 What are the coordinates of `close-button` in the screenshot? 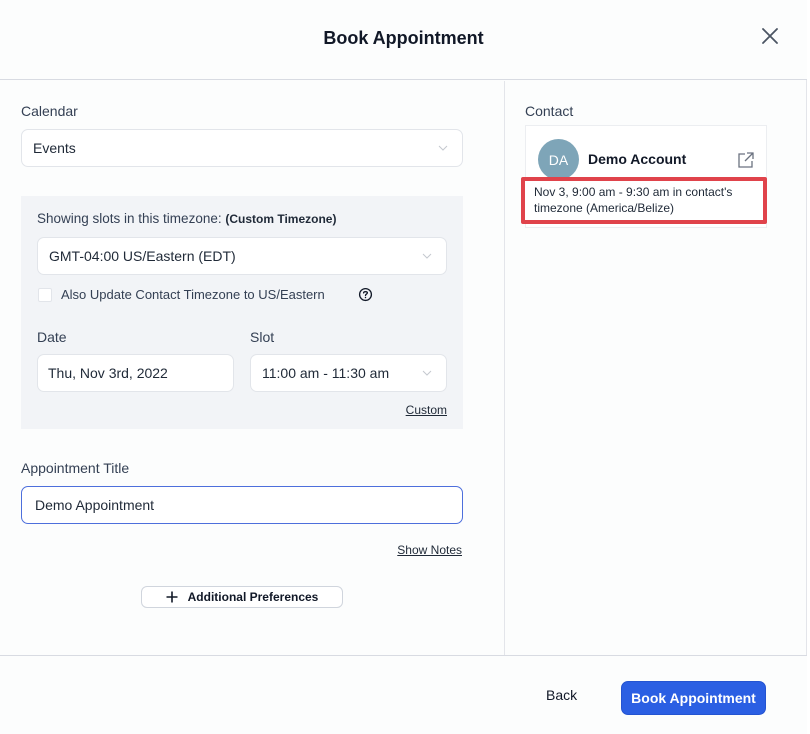 It's located at (770, 36).